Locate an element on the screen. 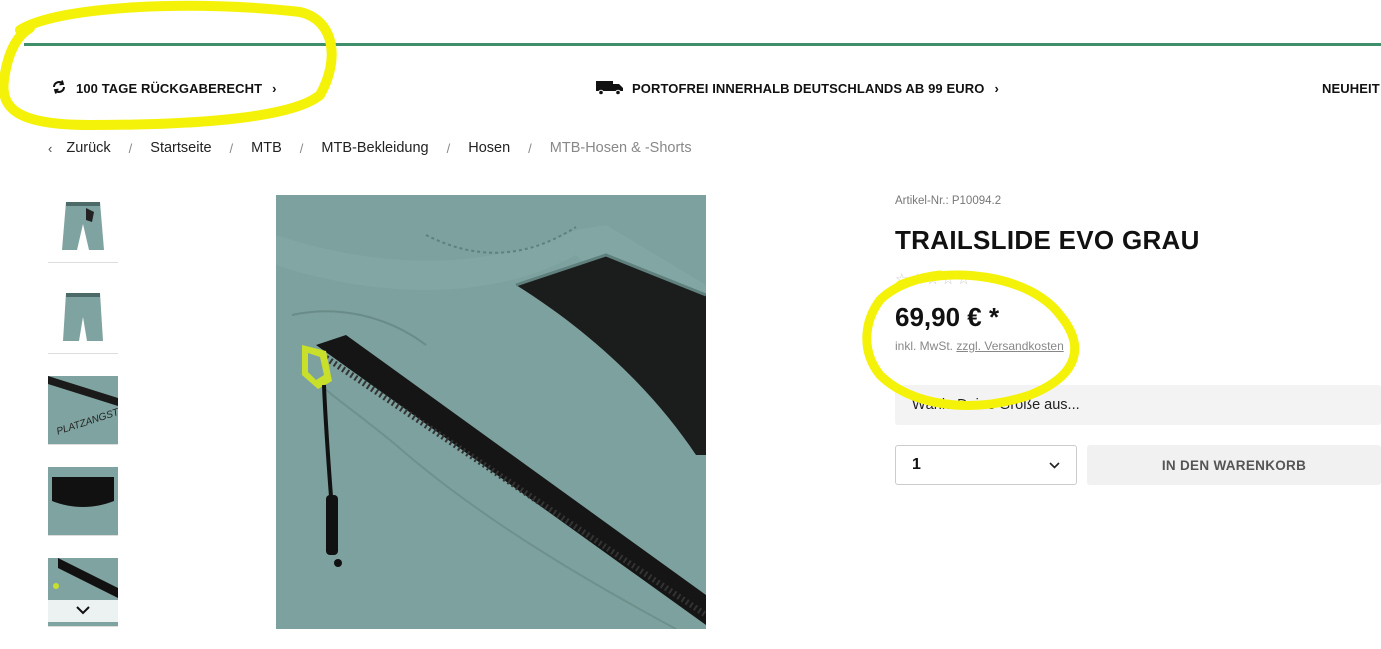 The image size is (1381, 649). add-to-cart-button: IN DEN WARENKORB is located at coordinates (1234, 465).